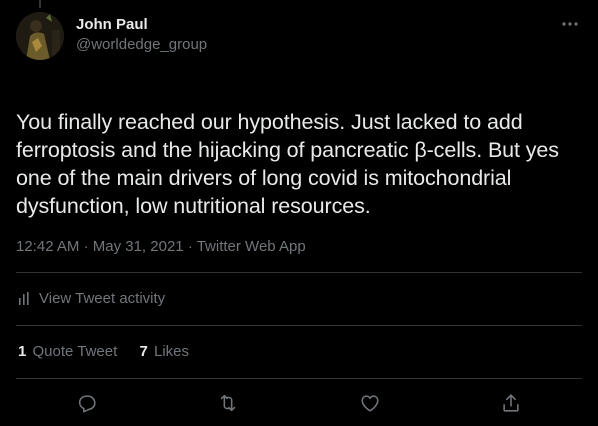 This screenshot has height=426, width=598. Describe the element at coordinates (141, 45) in the screenshot. I see `author-handle: @worldedge_group` at that location.